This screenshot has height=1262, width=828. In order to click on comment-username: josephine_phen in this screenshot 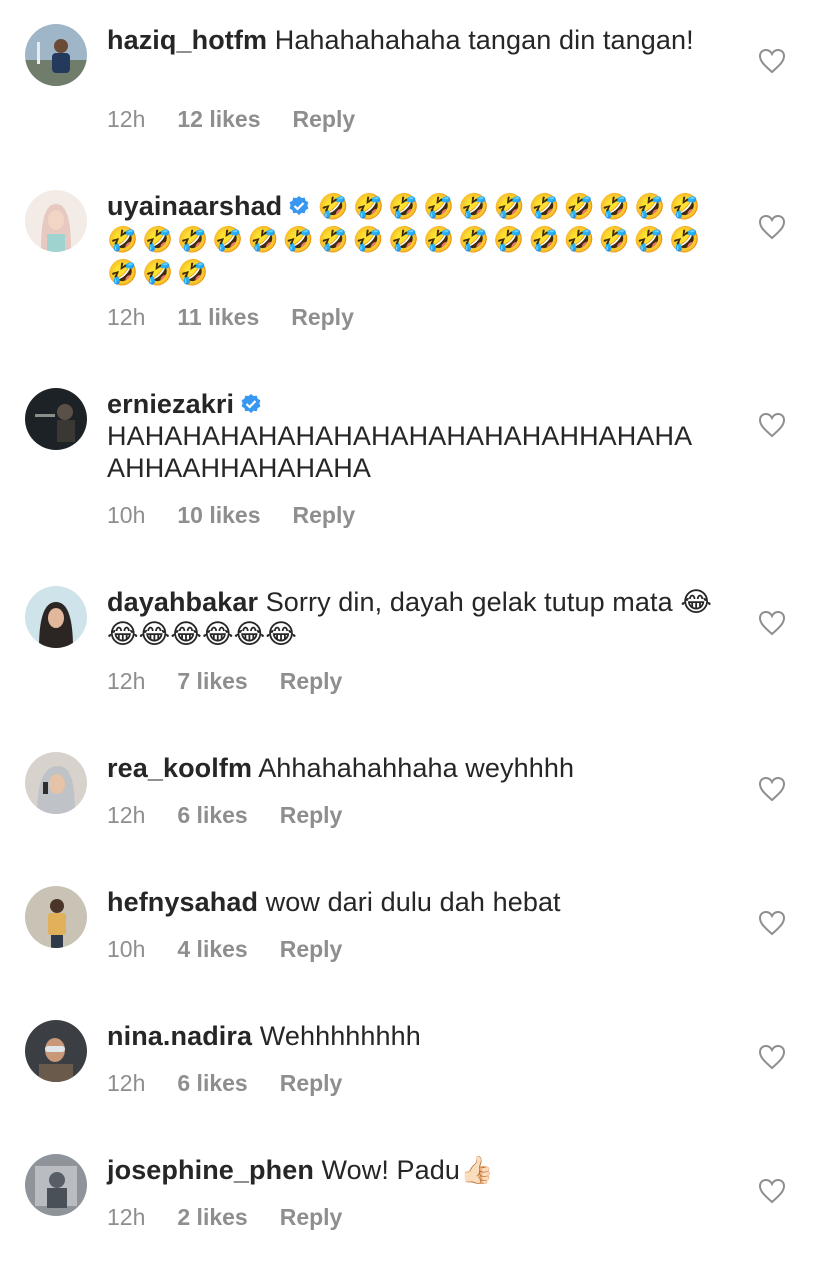, I will do `click(210, 1170)`.